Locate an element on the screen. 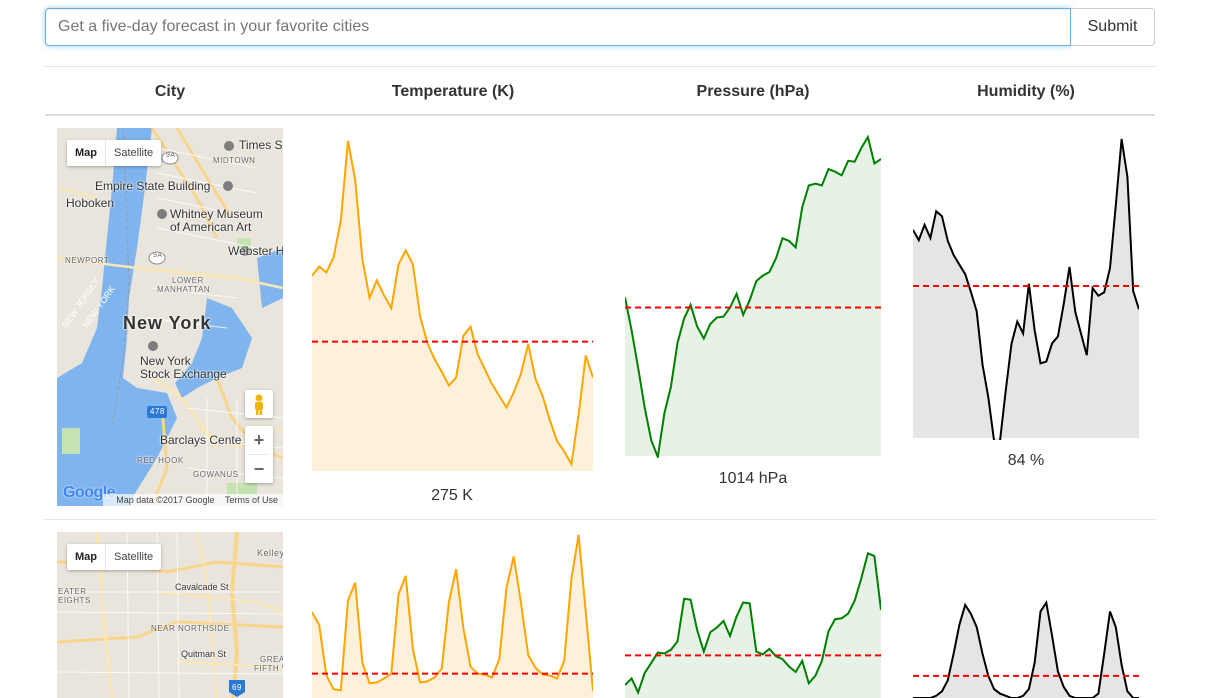 Image resolution: width=1220 pixels, height=698 pixels. map-label-near-northside: NEAR NORTHSIDE is located at coordinates (190, 628).